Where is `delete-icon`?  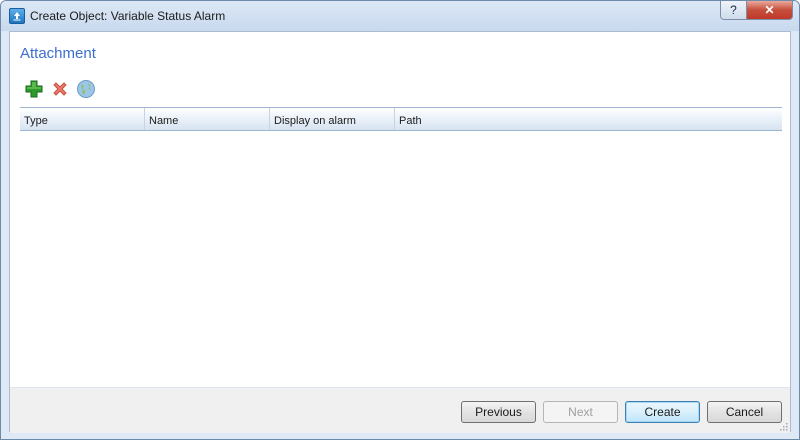 delete-icon is located at coordinates (60, 89).